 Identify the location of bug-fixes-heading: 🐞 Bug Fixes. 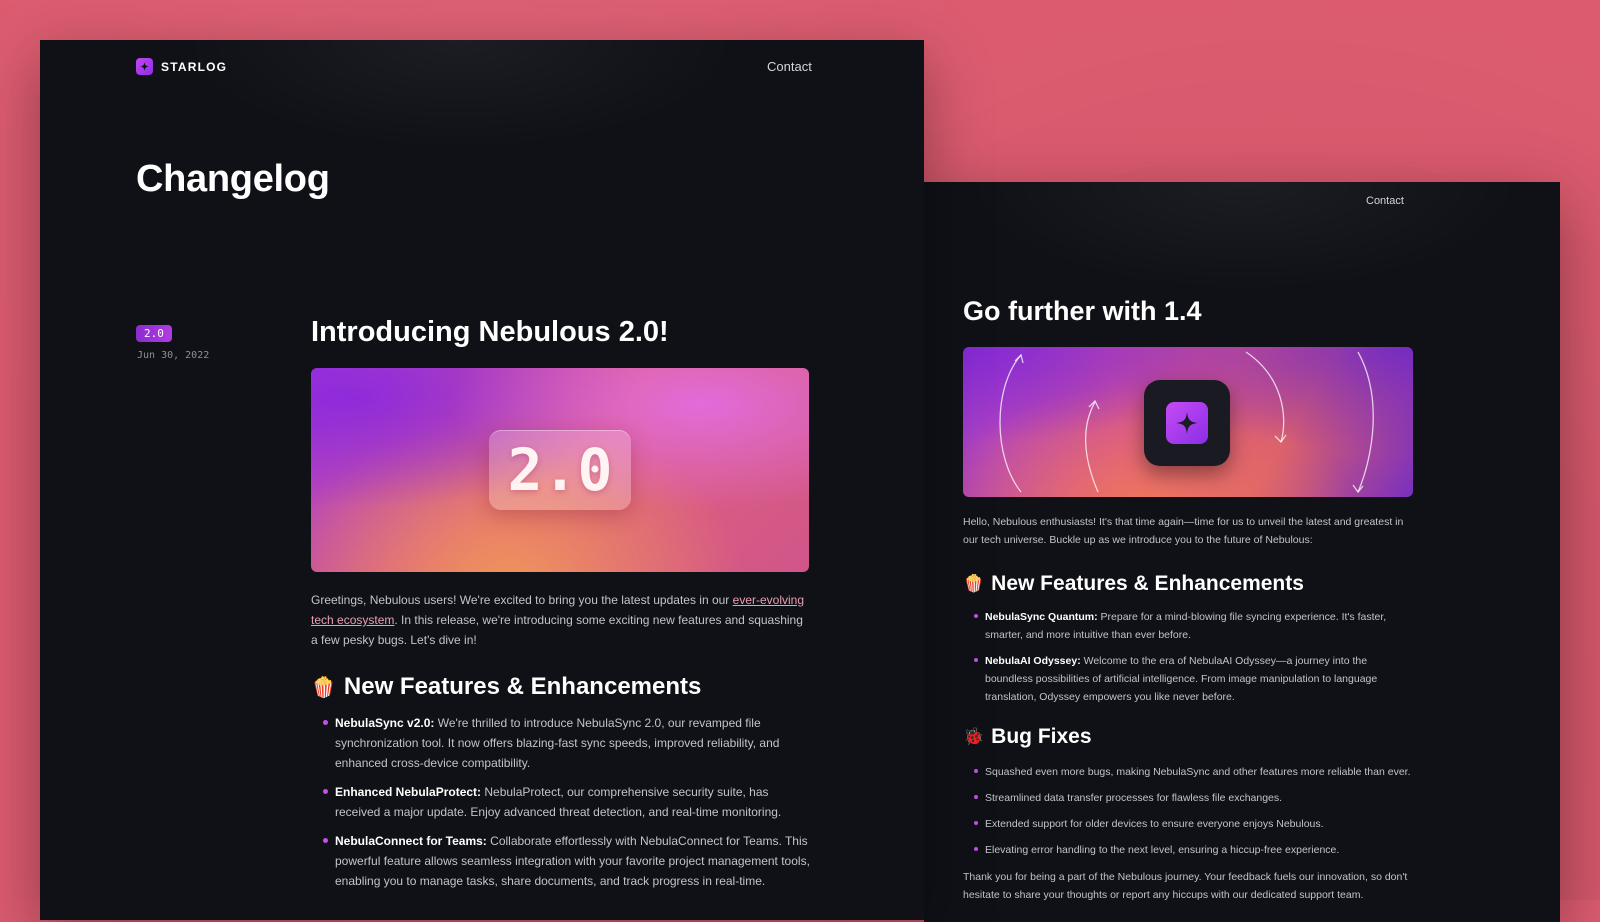
(1027, 737).